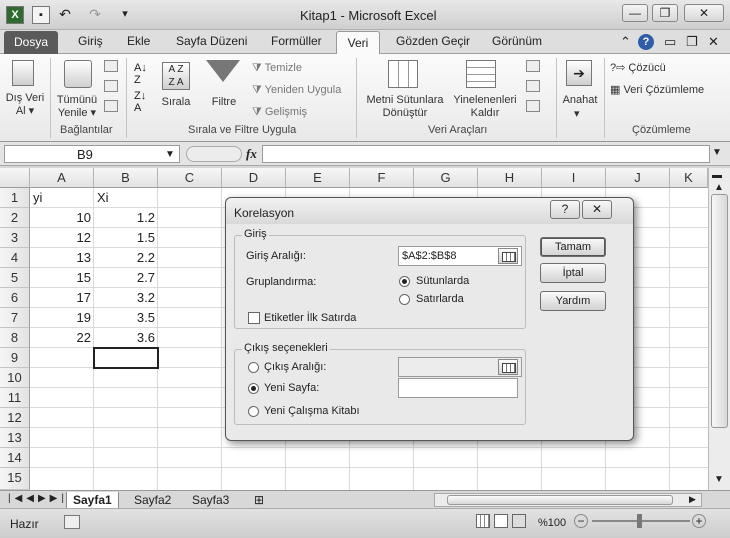 This screenshot has height=538, width=730. What do you see at coordinates (646, 42) in the screenshot?
I see `help-icon: ?` at bounding box center [646, 42].